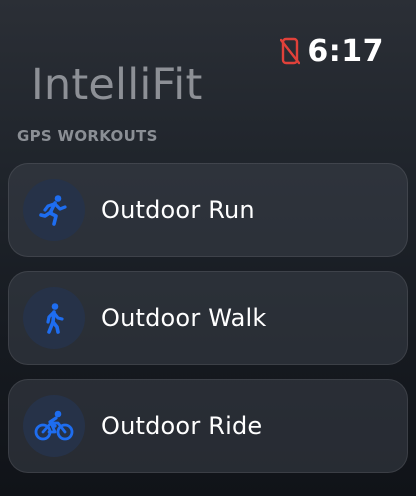 Image resolution: width=416 pixels, height=496 pixels. Describe the element at coordinates (345, 51) in the screenshot. I see `time-display: 6:17` at that location.